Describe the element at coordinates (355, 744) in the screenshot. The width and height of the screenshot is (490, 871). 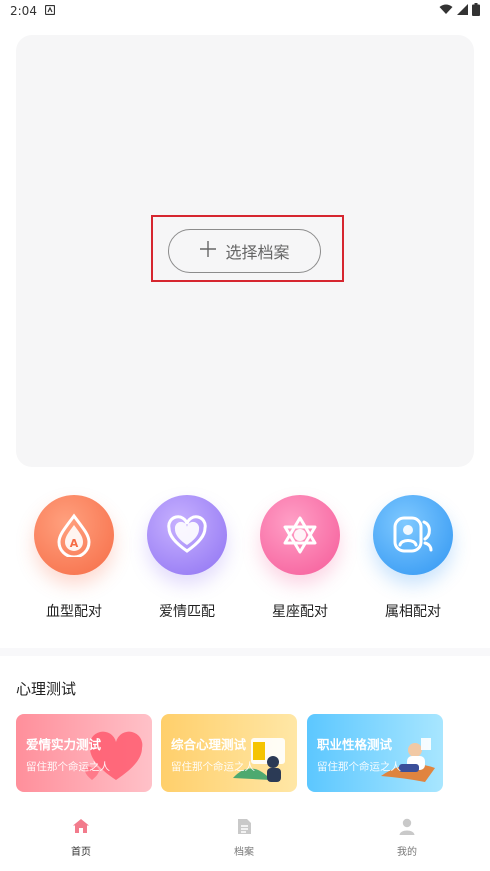
I see `test-card-title: 职业性格测试` at that location.